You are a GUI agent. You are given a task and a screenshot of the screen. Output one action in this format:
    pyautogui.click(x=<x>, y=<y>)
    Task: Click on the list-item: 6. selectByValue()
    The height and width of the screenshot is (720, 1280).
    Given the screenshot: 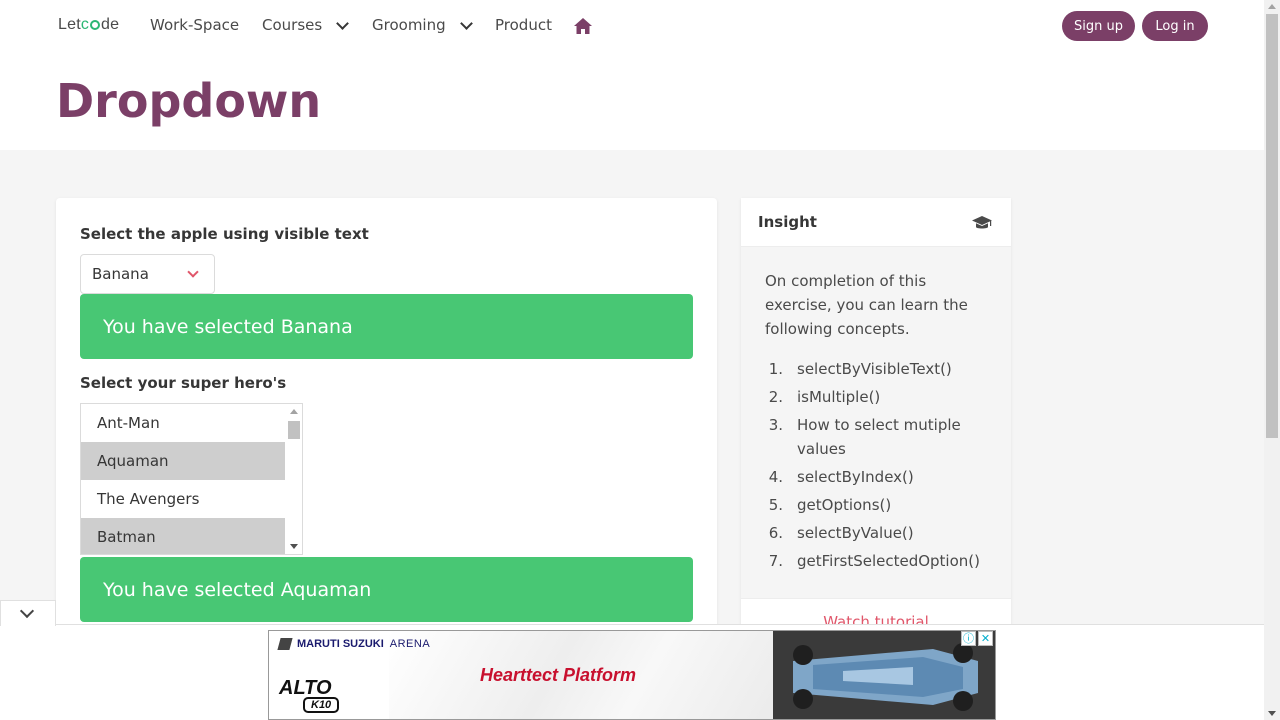 What is the action you would take?
    pyautogui.click(x=880, y=533)
    